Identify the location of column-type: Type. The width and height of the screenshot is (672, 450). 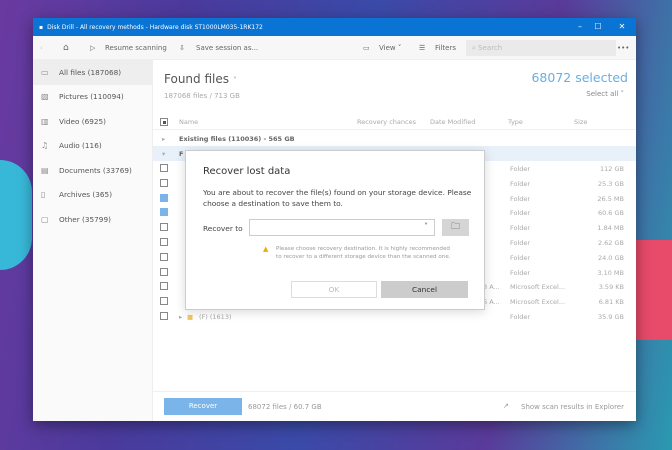
(515, 122).